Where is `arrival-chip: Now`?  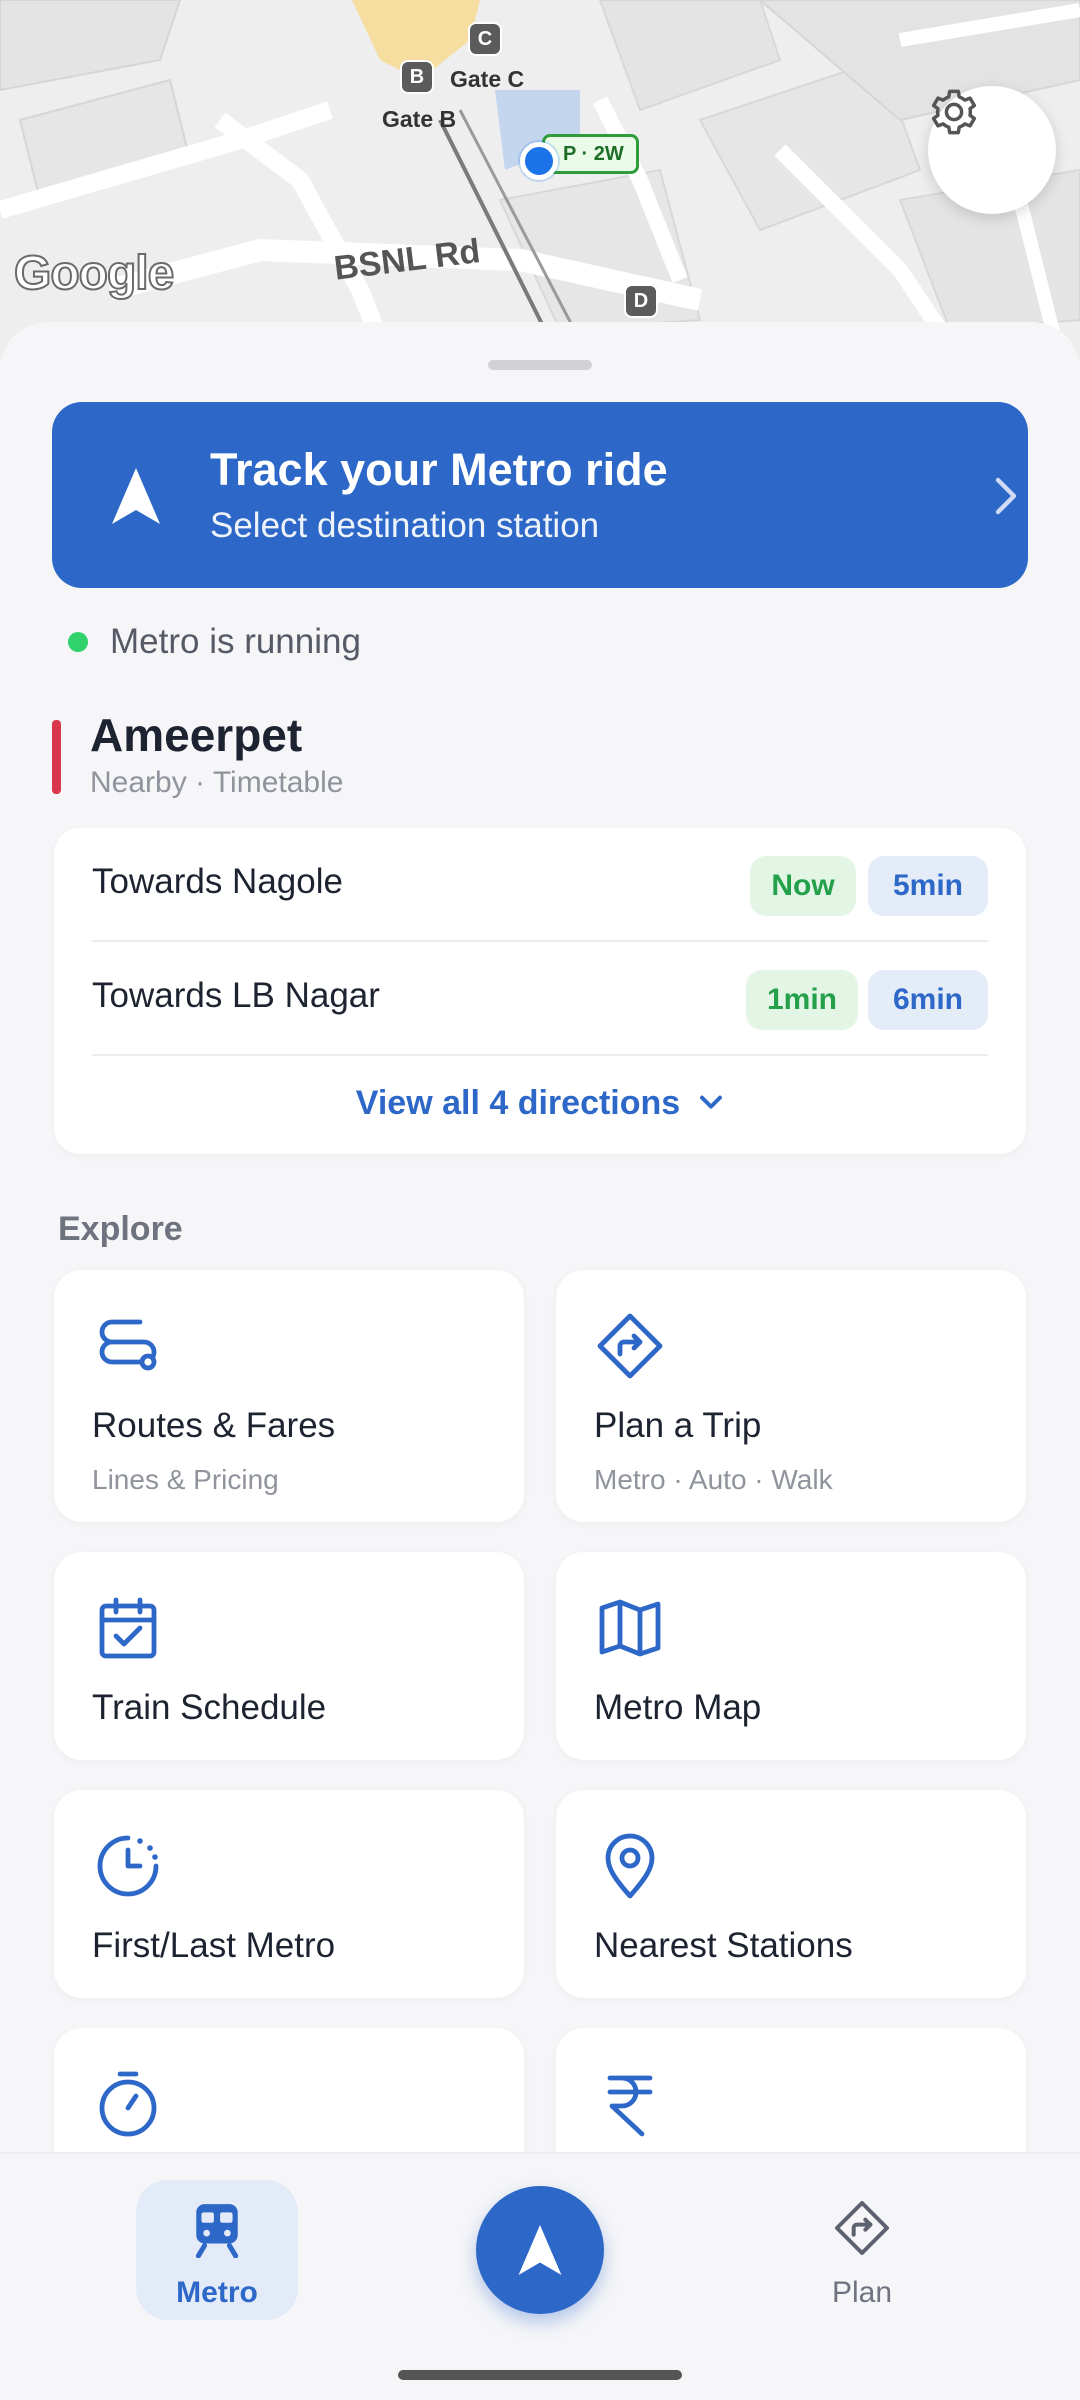
arrival-chip: Now is located at coordinates (803, 886).